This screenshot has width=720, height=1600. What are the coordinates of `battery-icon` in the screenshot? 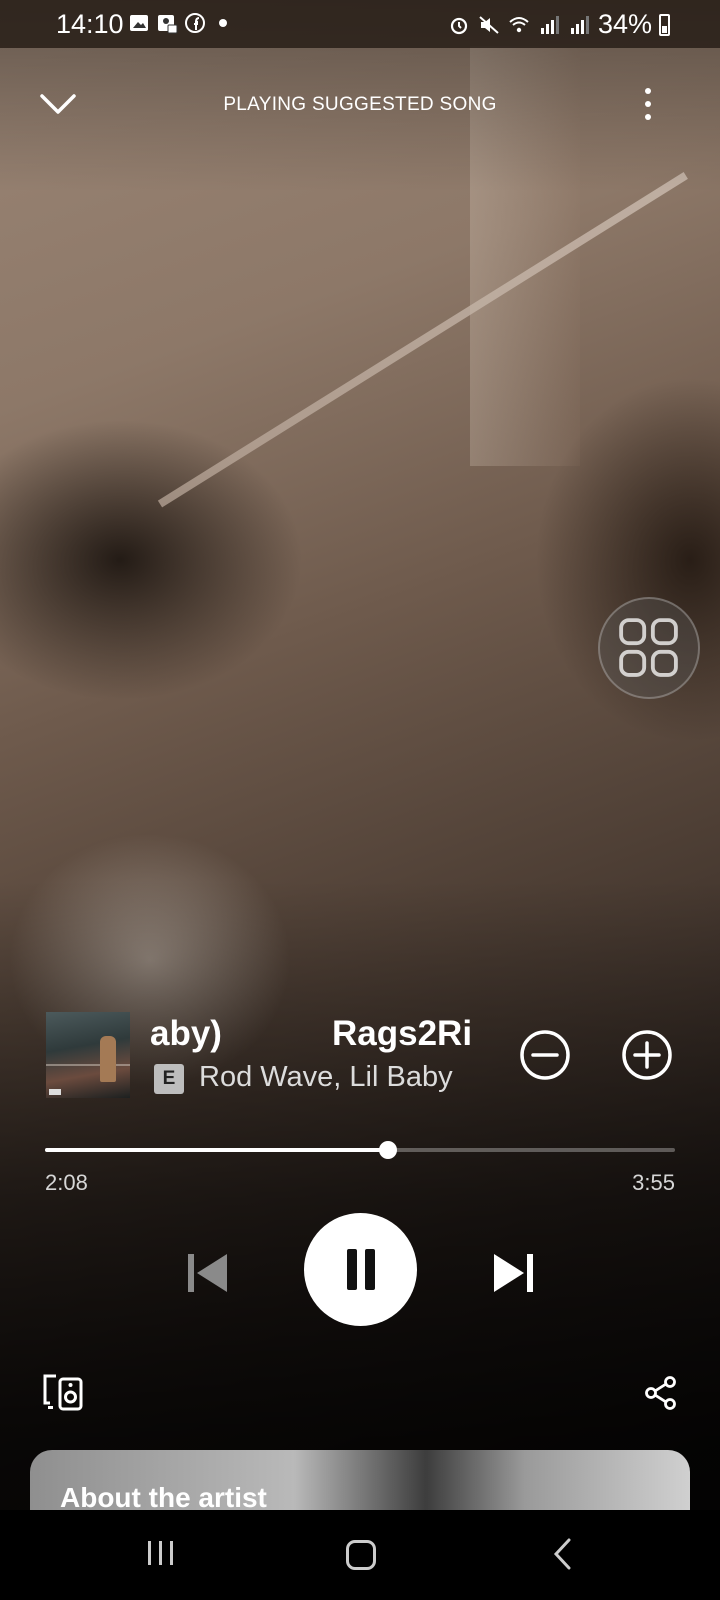 It's located at (664, 25).